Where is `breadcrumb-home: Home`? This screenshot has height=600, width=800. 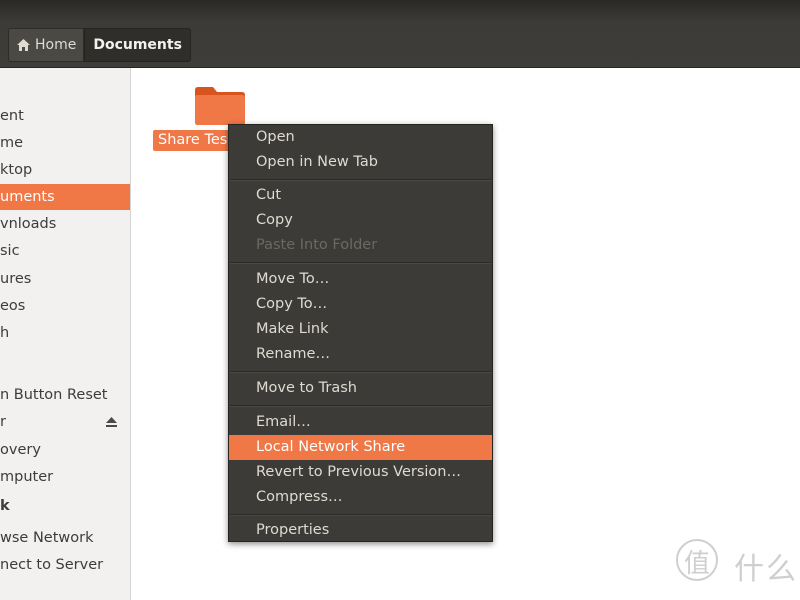 breadcrumb-home: Home is located at coordinates (46, 45).